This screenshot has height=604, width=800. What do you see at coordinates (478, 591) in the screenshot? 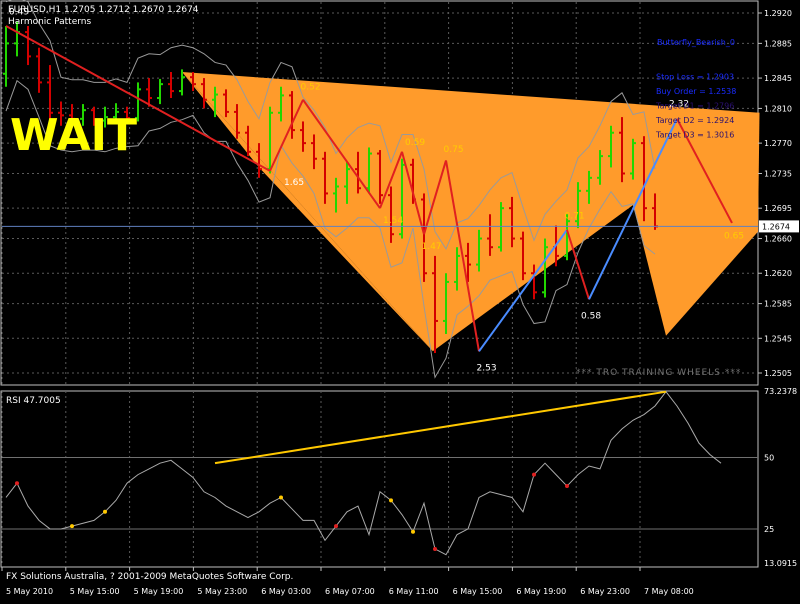
I see `time-tick-label: 6 May 15:00` at bounding box center [478, 591].